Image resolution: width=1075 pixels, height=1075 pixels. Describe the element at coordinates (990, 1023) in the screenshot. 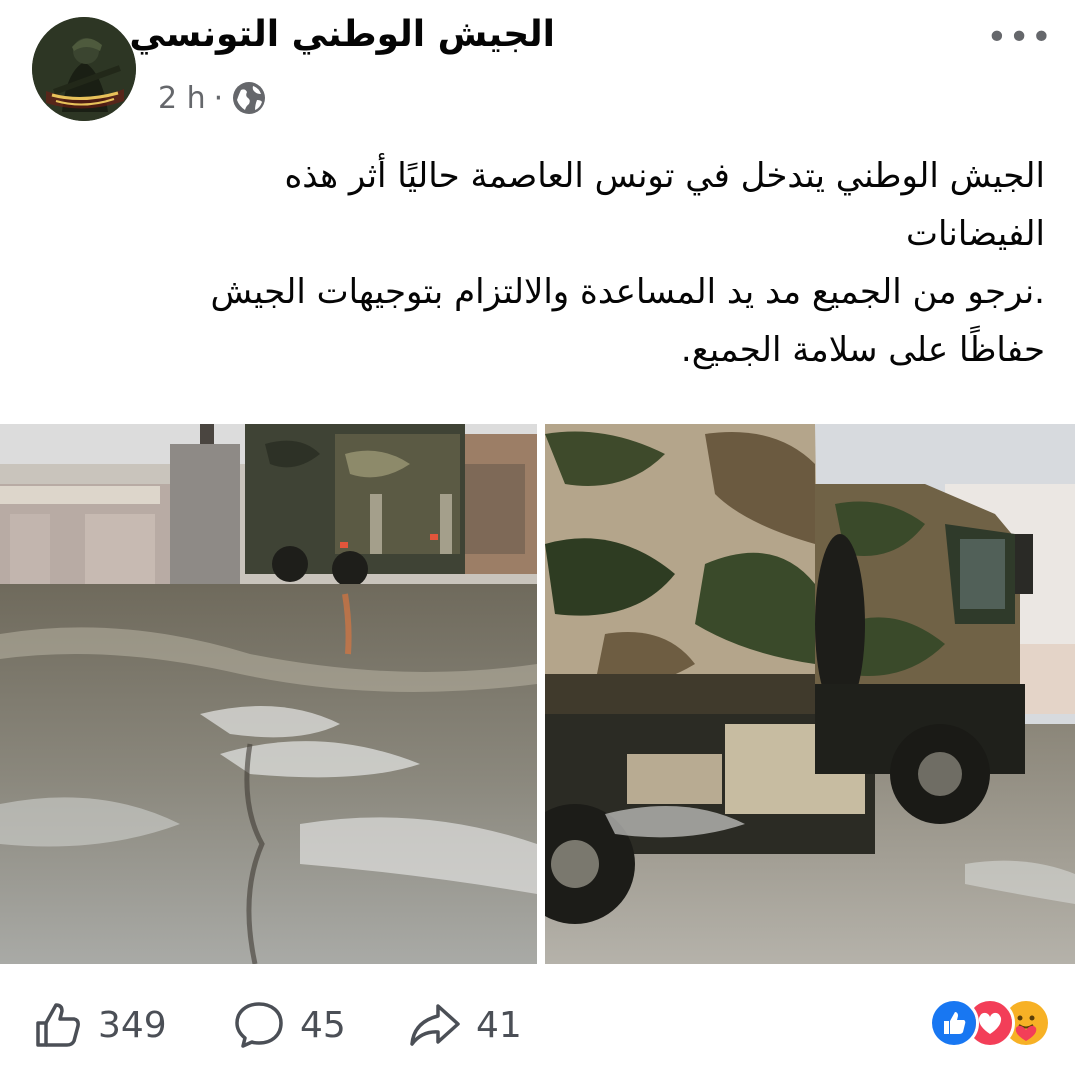

I see `reaction-summary` at that location.